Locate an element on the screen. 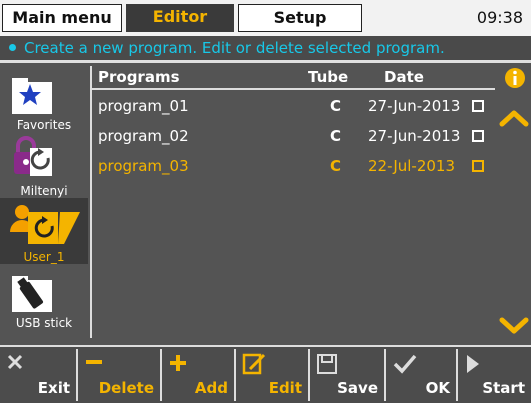 This screenshot has height=403, width=531. delete-label: Delete is located at coordinates (126, 388).